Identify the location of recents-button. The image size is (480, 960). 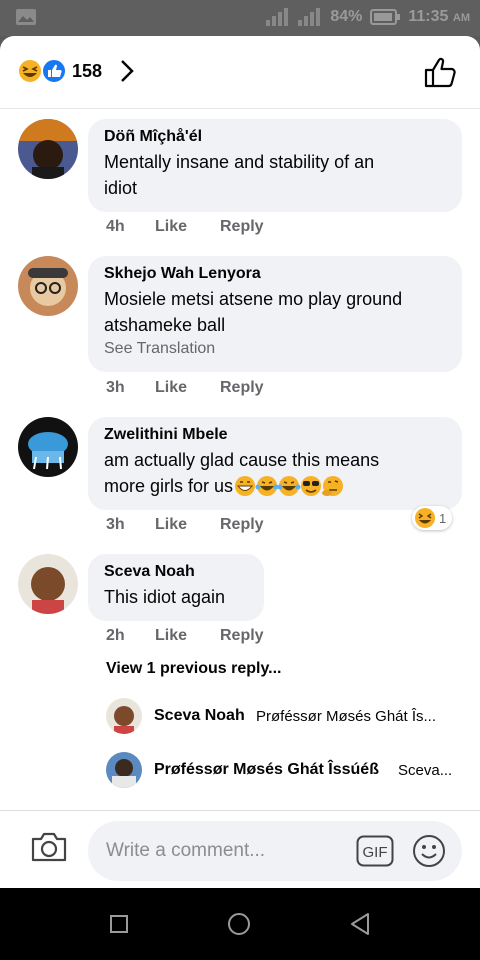
(119, 924).